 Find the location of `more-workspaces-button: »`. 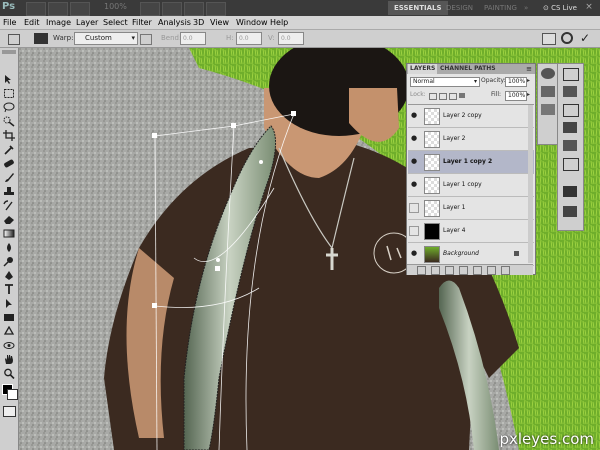

more-workspaces-button: » is located at coordinates (526, 8).